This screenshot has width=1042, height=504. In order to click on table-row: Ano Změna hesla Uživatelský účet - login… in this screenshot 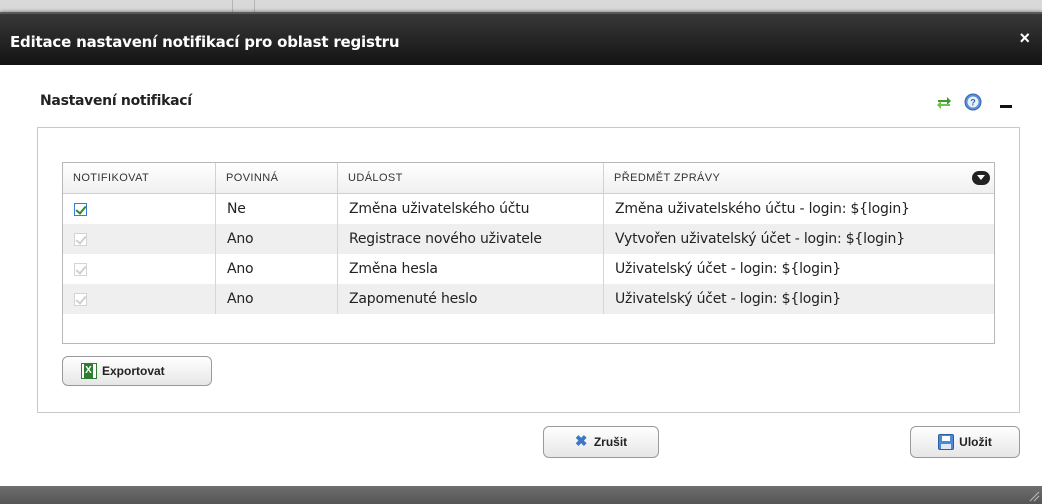, I will do `click(528, 269)`.